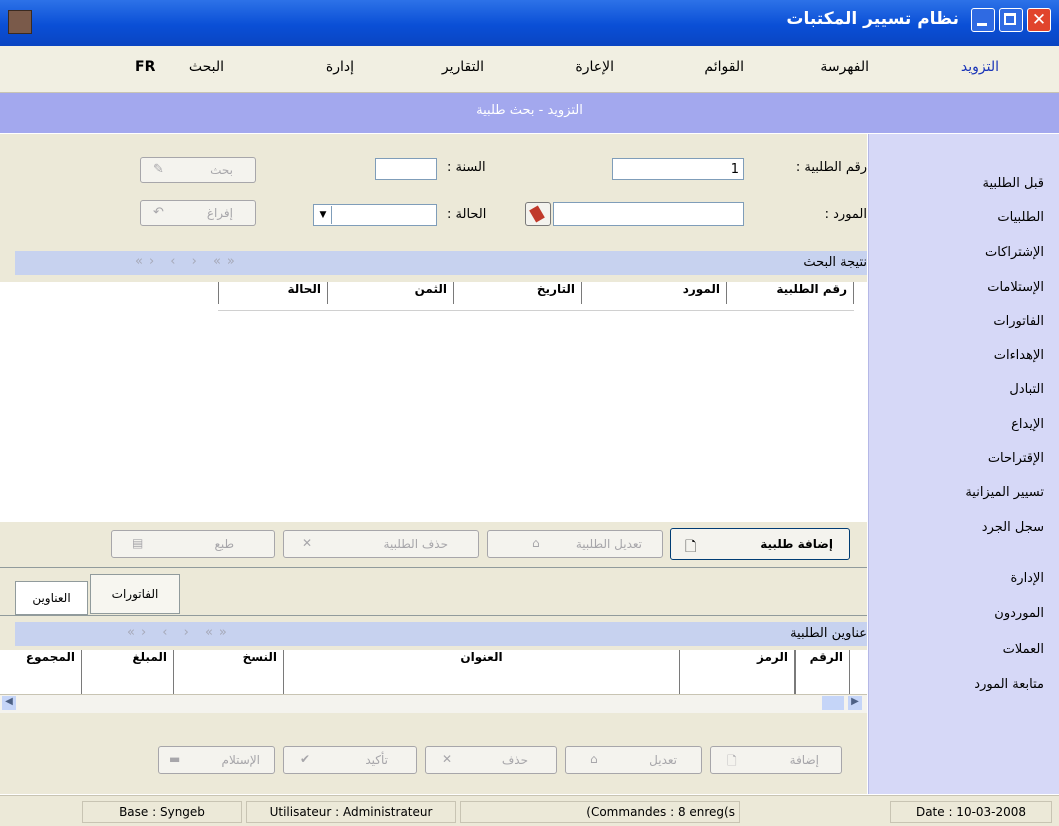 The width and height of the screenshot is (1059, 826). I want to click on order-number-field, so click(678, 169).